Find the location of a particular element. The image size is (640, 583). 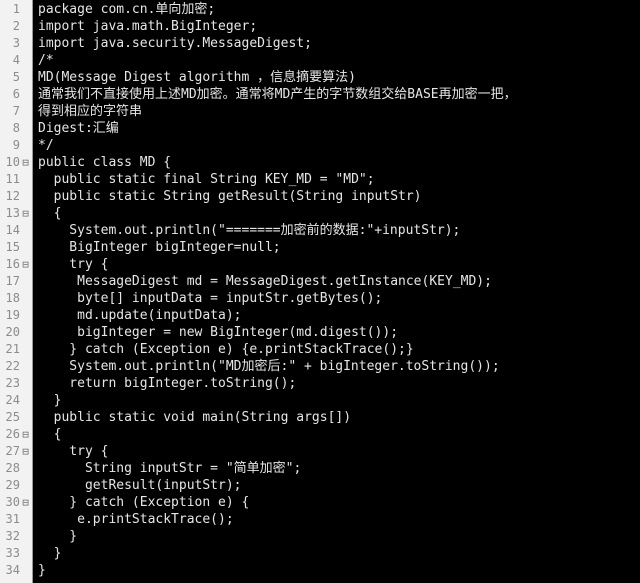

code-line: public static void main(String args[]) is located at coordinates (339, 417).